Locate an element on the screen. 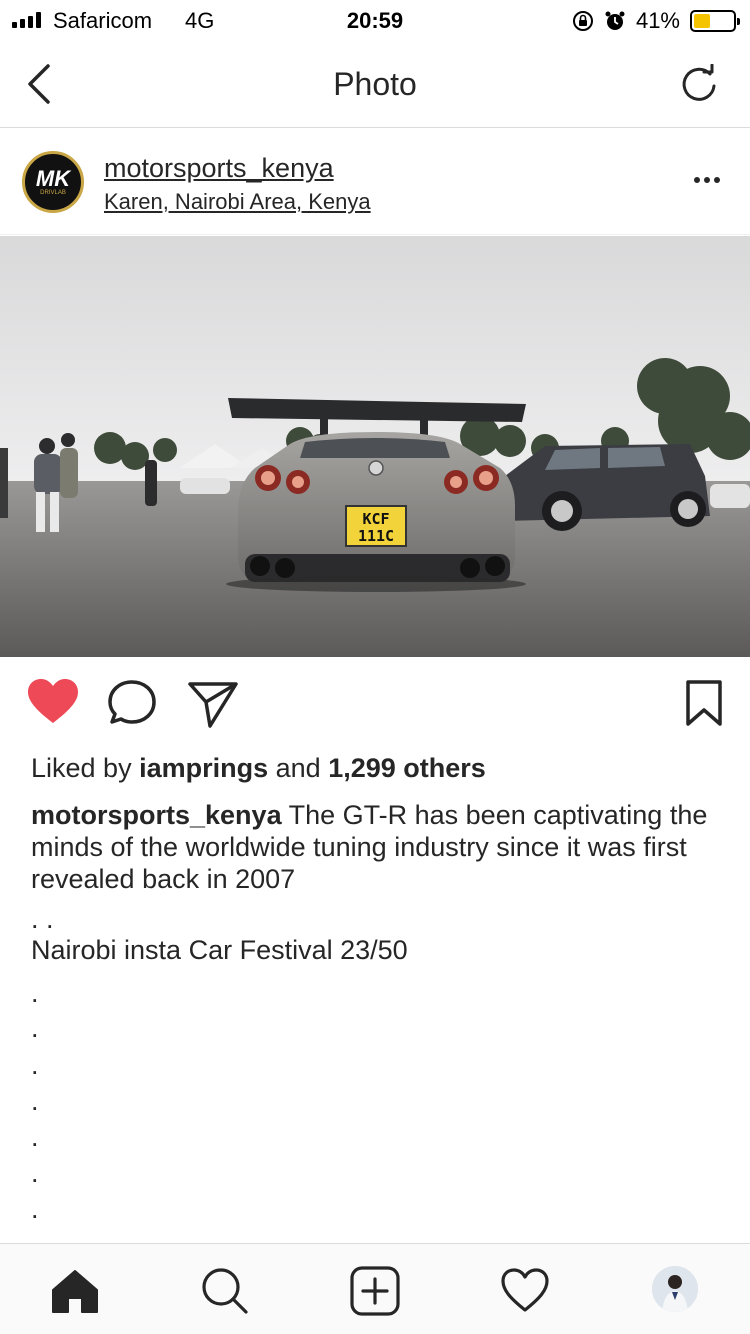 The image size is (750, 1334). caption-username: motorsports_kenya is located at coordinates (156, 815).